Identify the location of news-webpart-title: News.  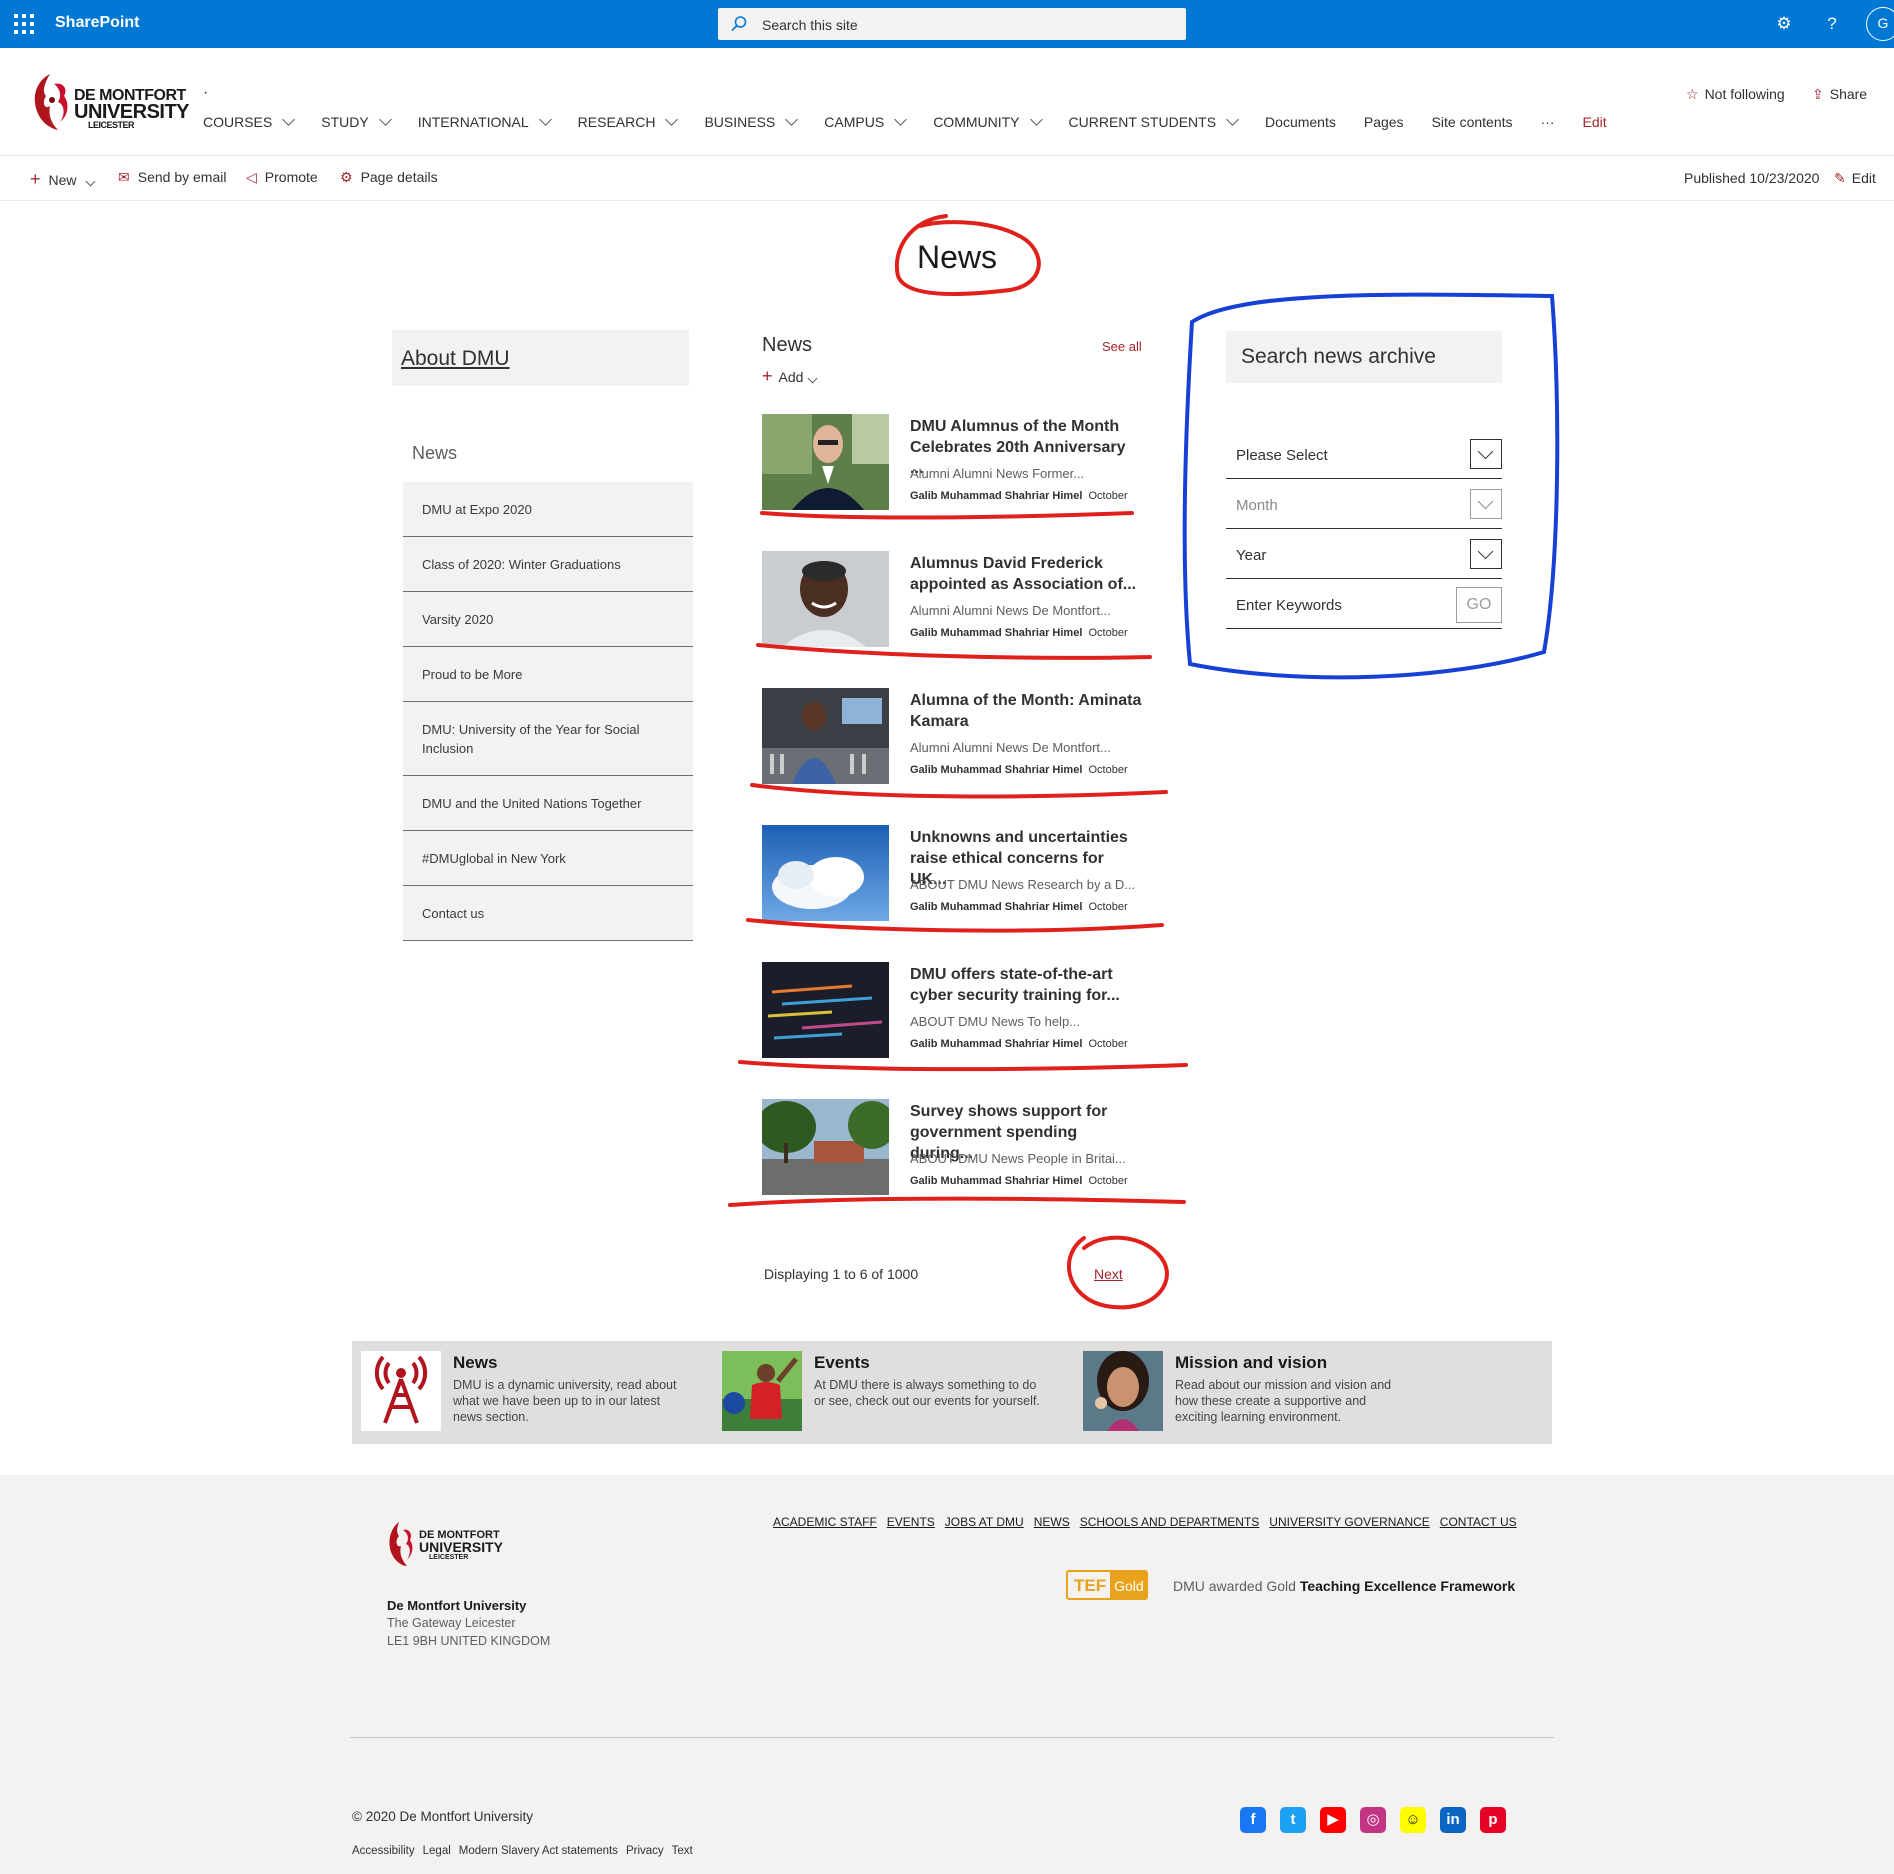
(787, 345).